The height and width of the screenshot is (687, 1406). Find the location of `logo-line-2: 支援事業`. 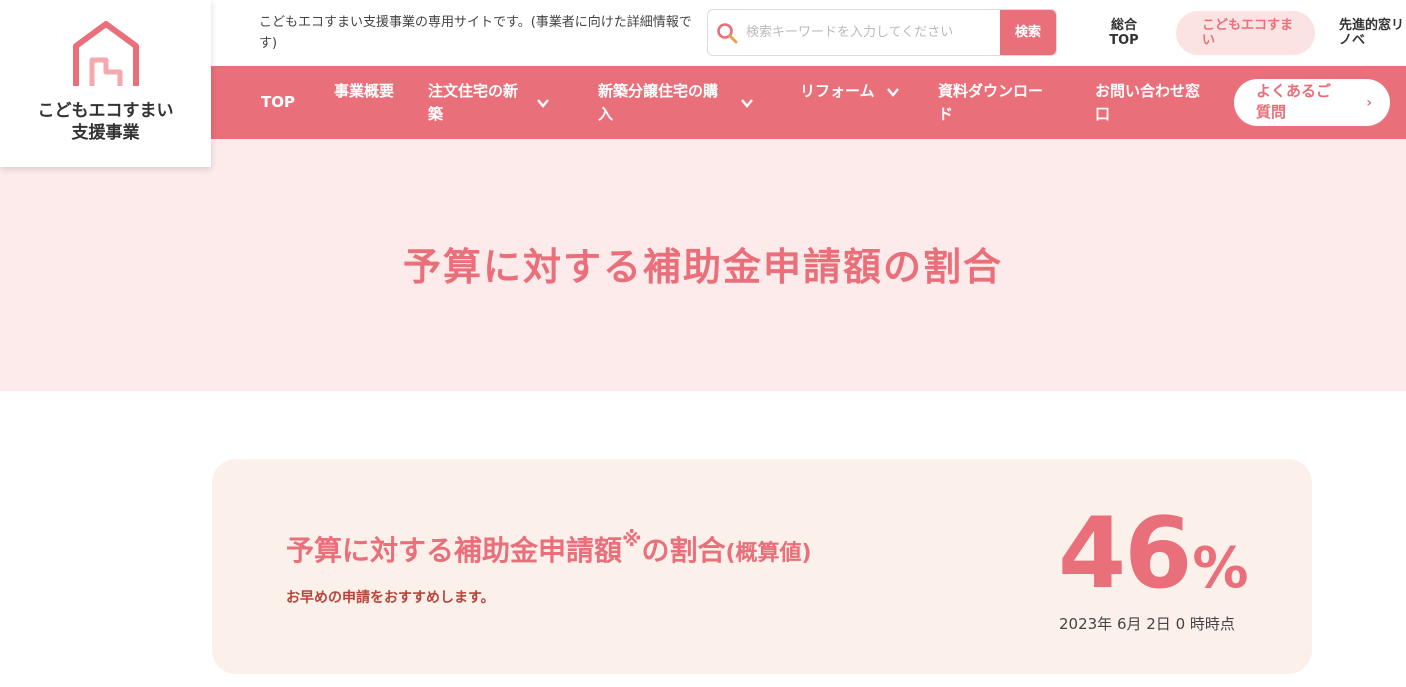

logo-line-2: 支援事業 is located at coordinates (105, 133).